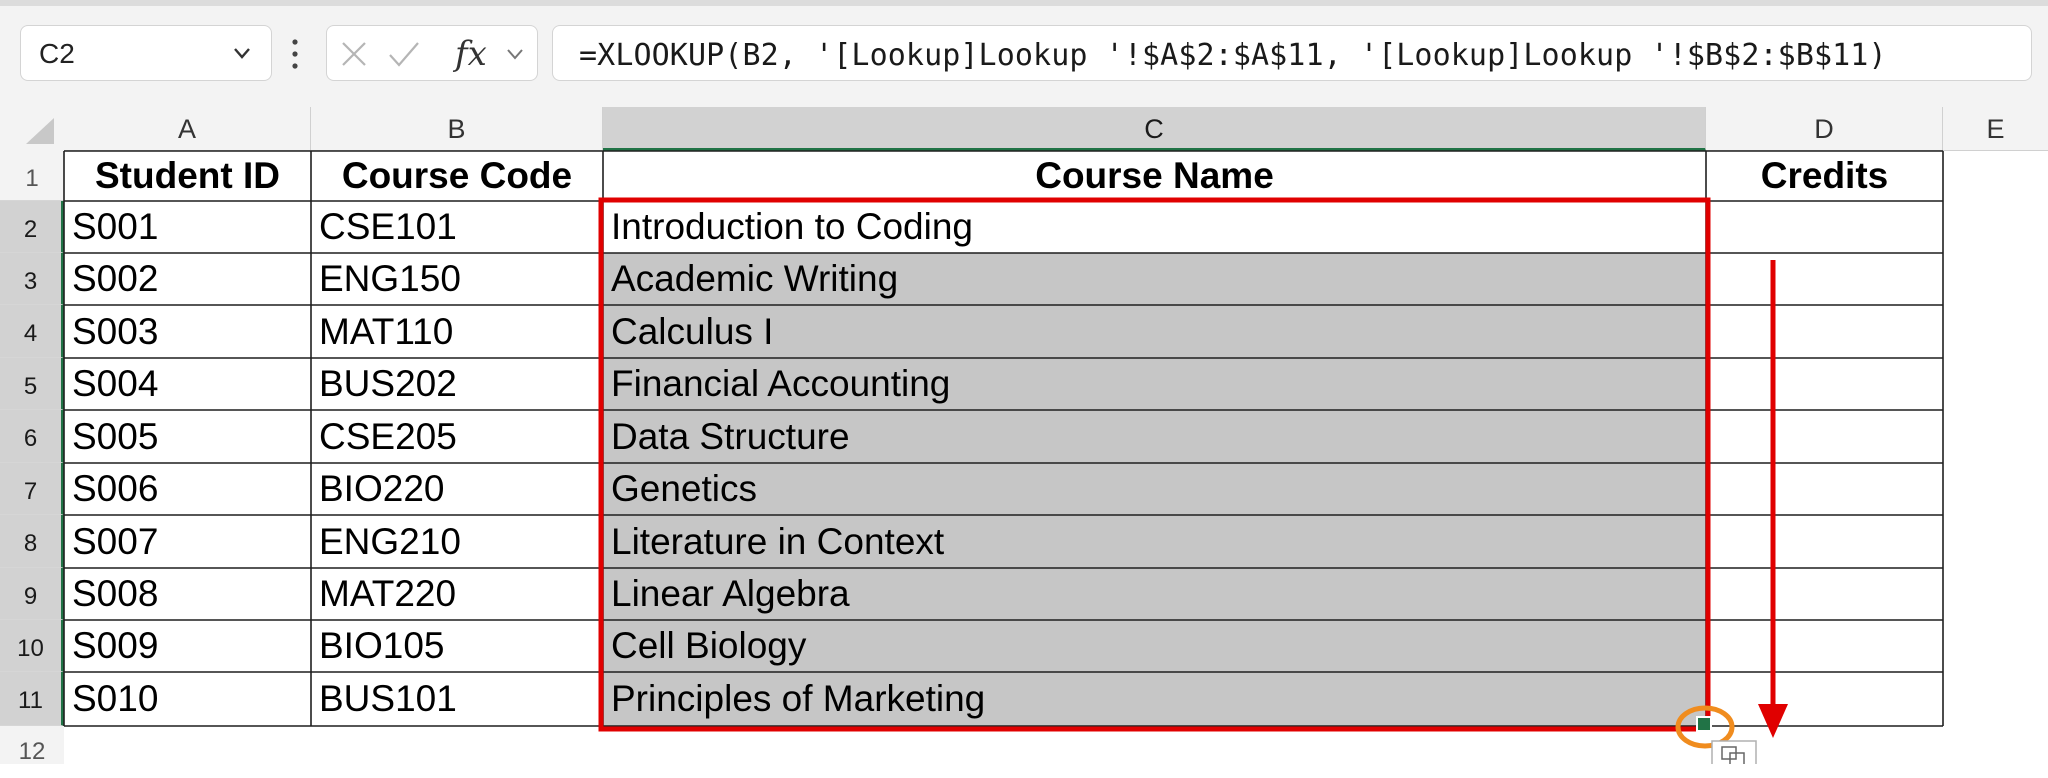 Image resolution: width=2048 pixels, height=778 pixels. Describe the element at coordinates (32, 384) in the screenshot. I see `row-header-5: 5` at that location.